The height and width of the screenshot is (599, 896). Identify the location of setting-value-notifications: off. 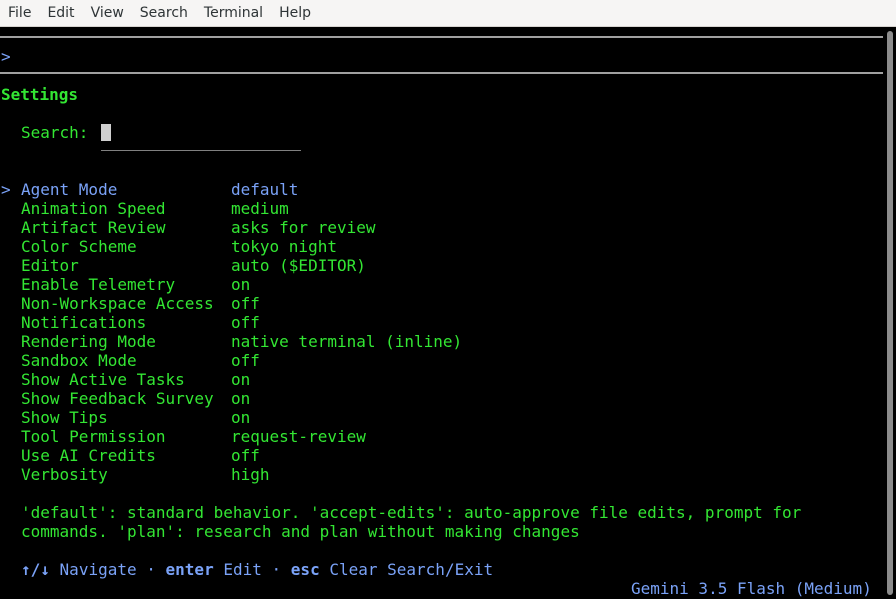
(245, 322).